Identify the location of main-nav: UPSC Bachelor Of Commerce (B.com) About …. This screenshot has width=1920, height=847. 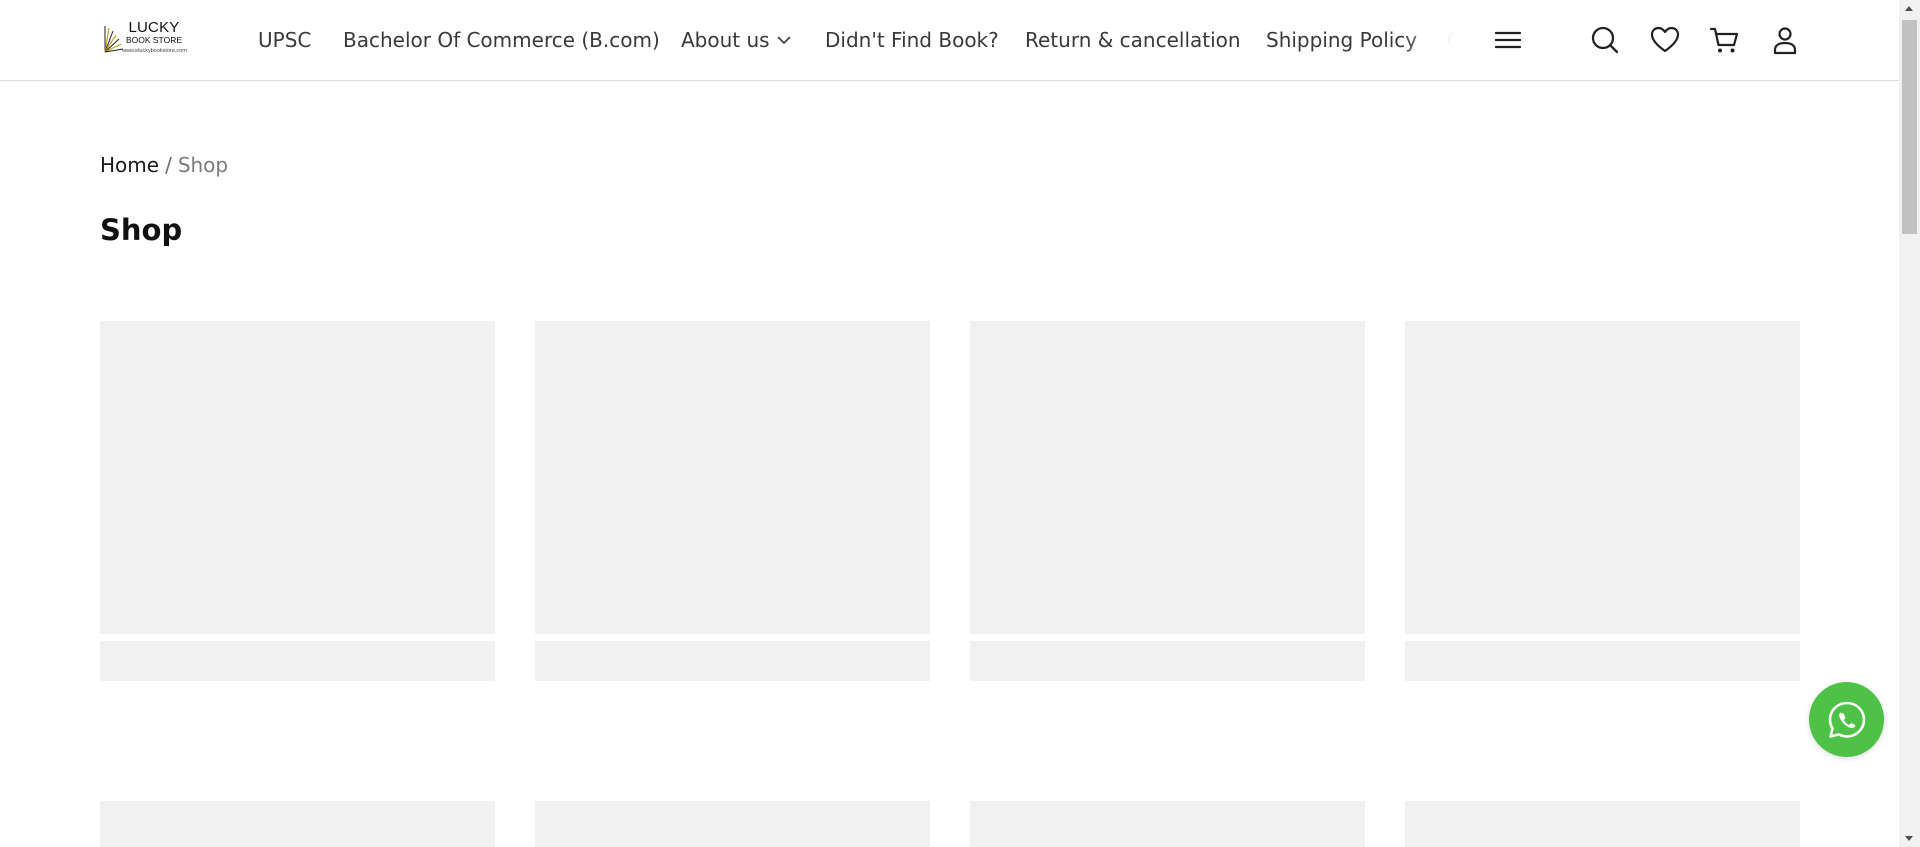
(865, 40).